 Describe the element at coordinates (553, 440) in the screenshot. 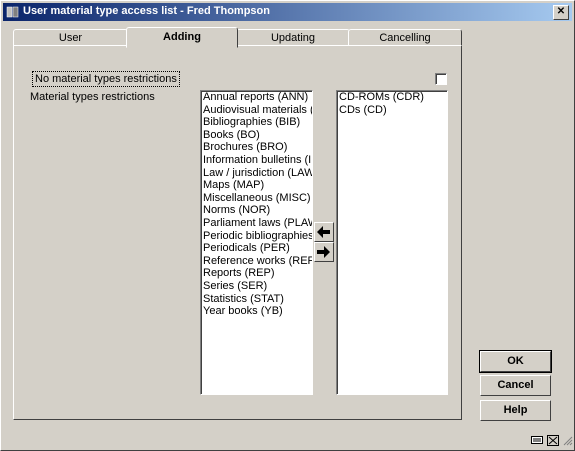

I see `expand-icon` at that location.